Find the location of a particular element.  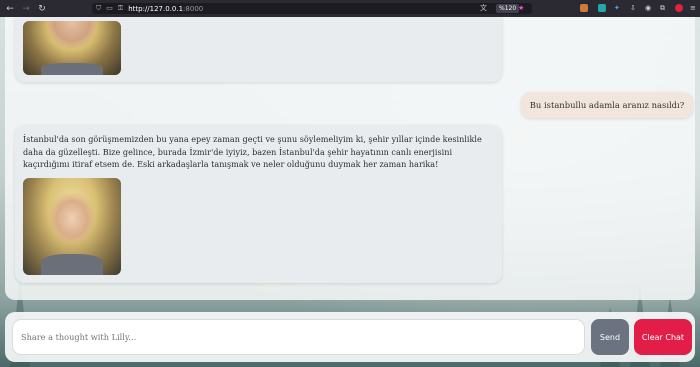

shield-icon: ⛉ is located at coordinates (98, 8).